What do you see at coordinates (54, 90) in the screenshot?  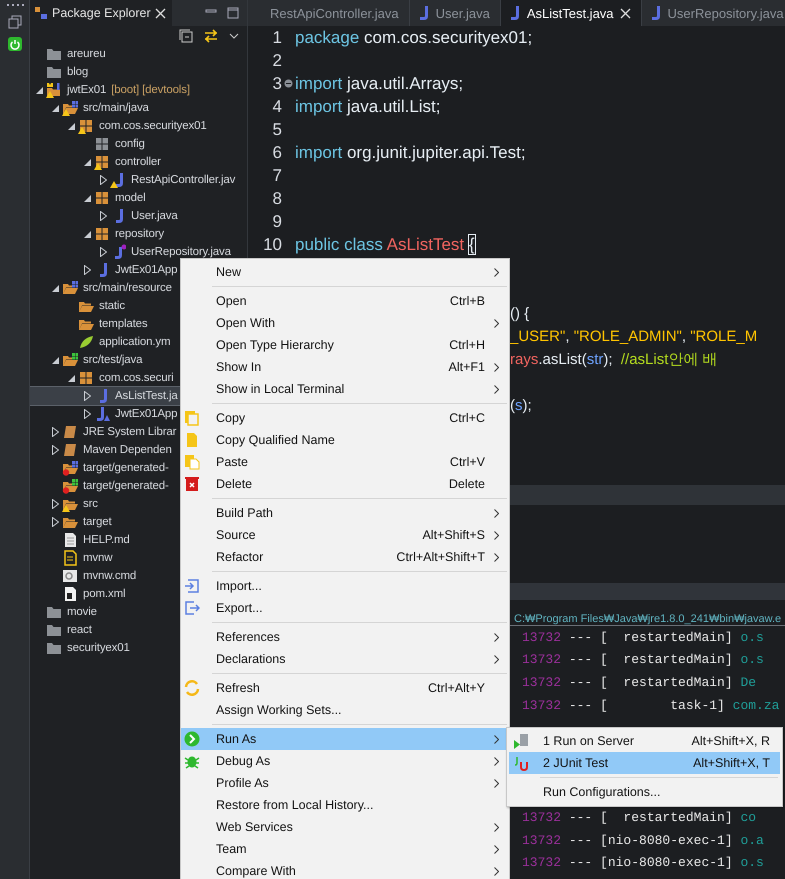 I see `project-icon` at bounding box center [54, 90].